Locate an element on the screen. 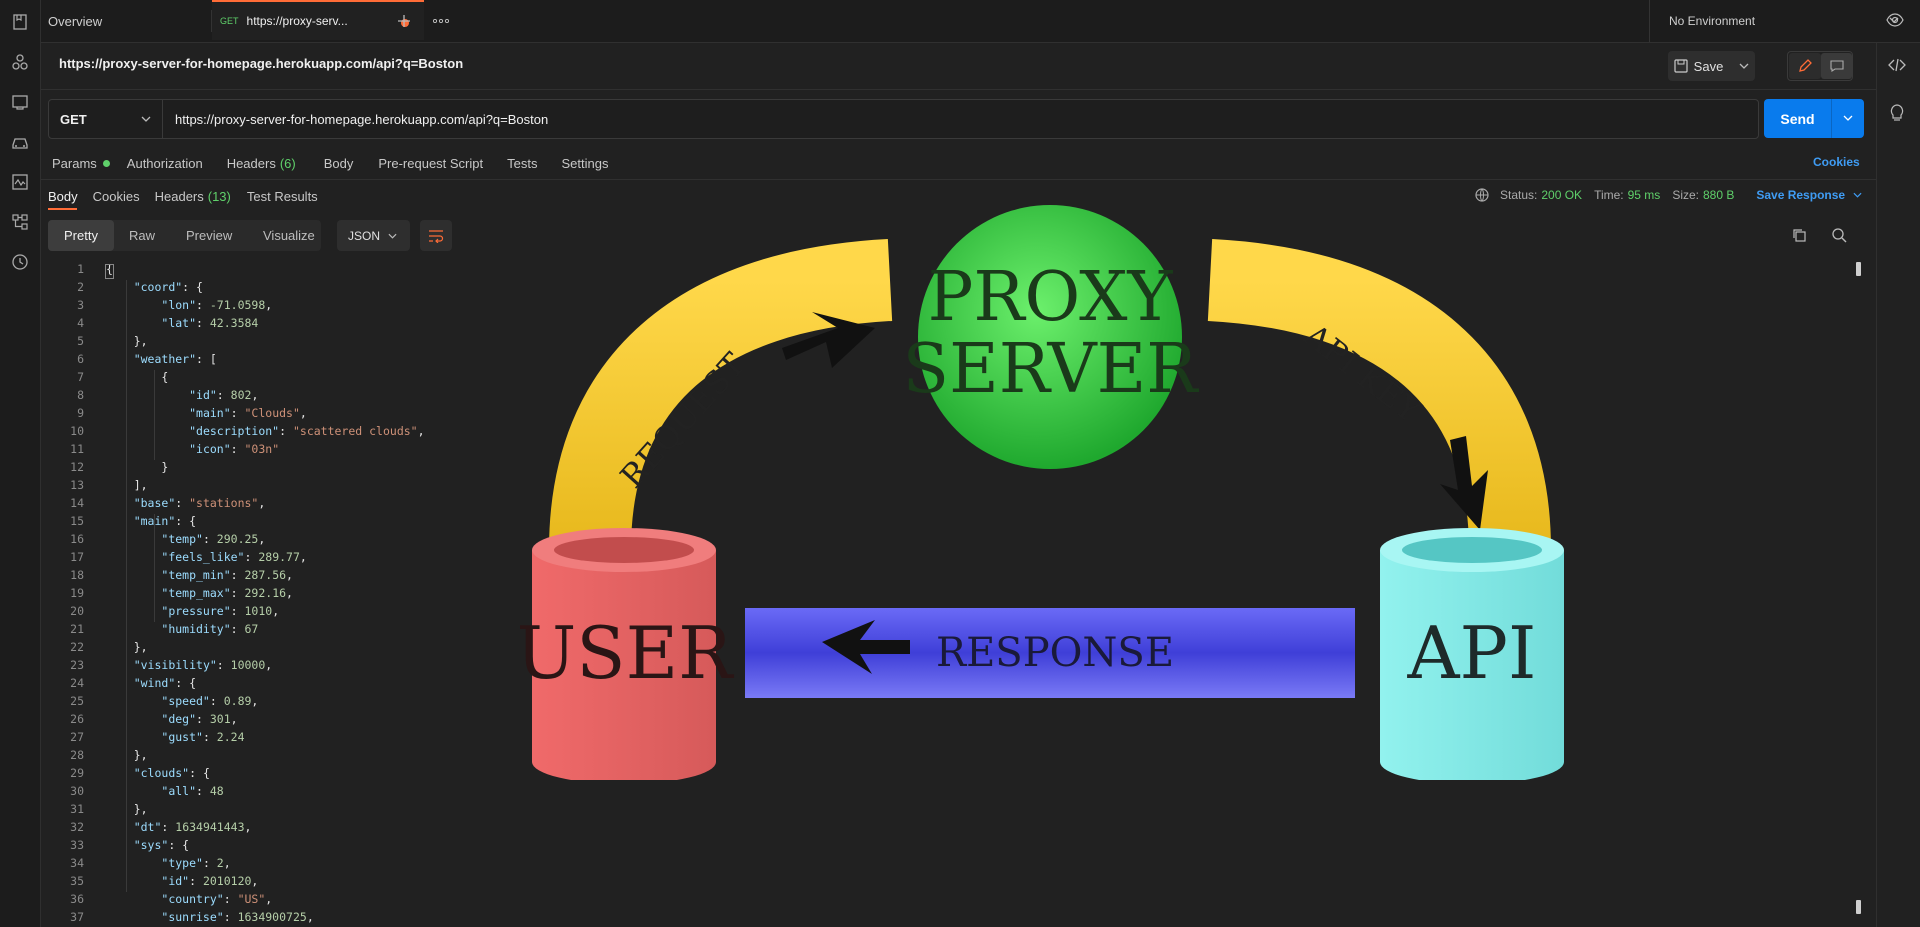 This screenshot has height=927, width=1920. code-line: "visibility": 10000, is located at coordinates (203, 665).